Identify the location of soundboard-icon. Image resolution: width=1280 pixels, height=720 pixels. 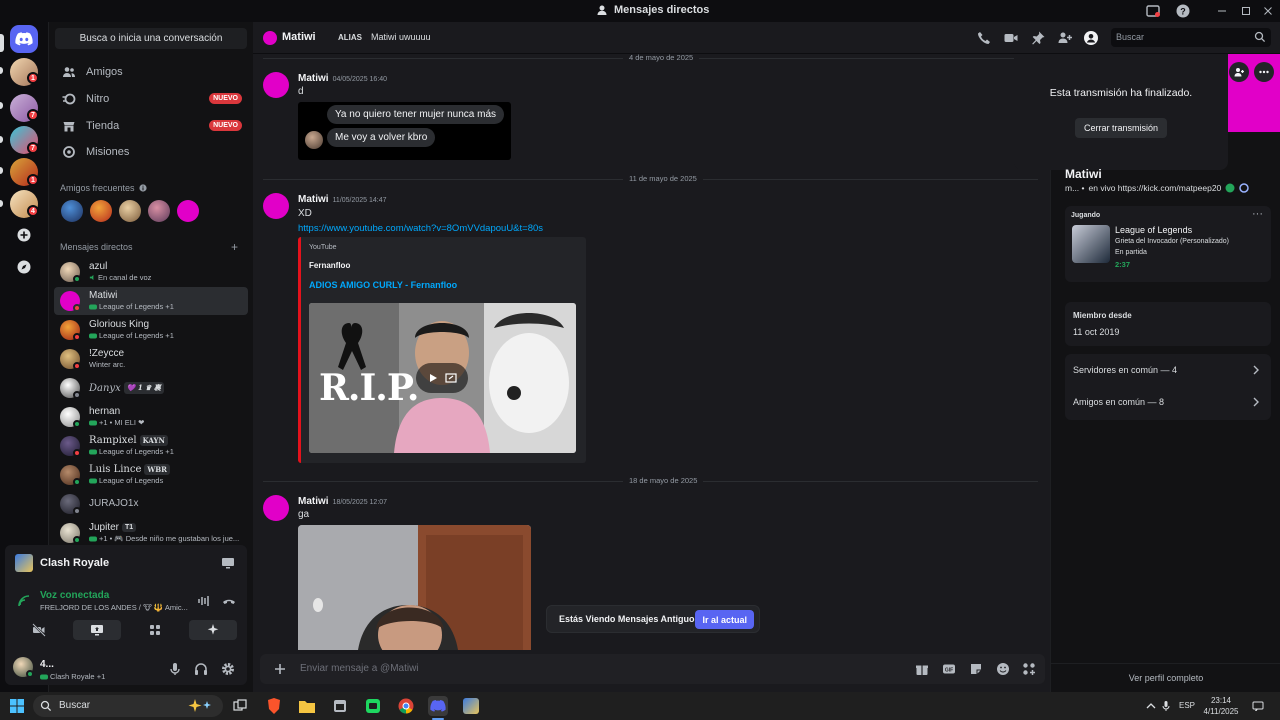
(204, 601).